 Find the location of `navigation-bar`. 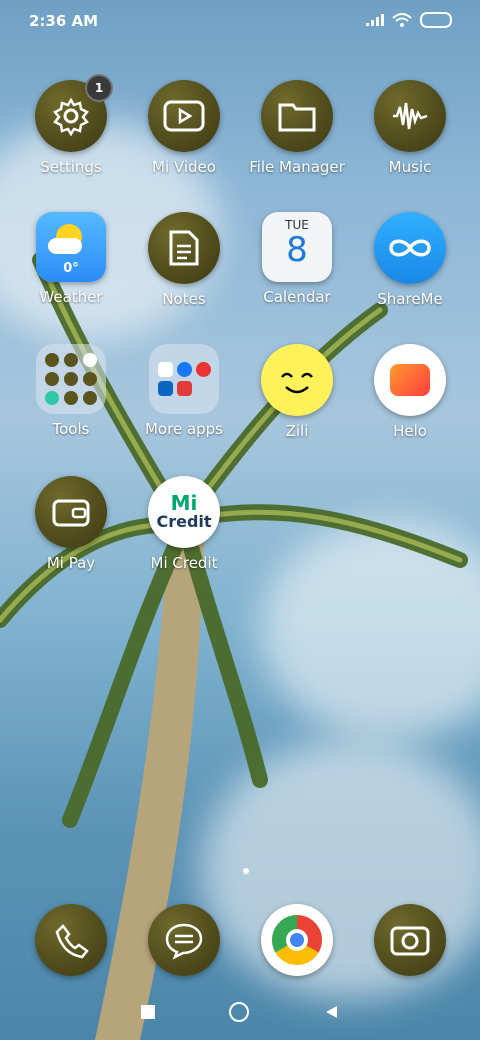

navigation-bar is located at coordinates (240, 1012).